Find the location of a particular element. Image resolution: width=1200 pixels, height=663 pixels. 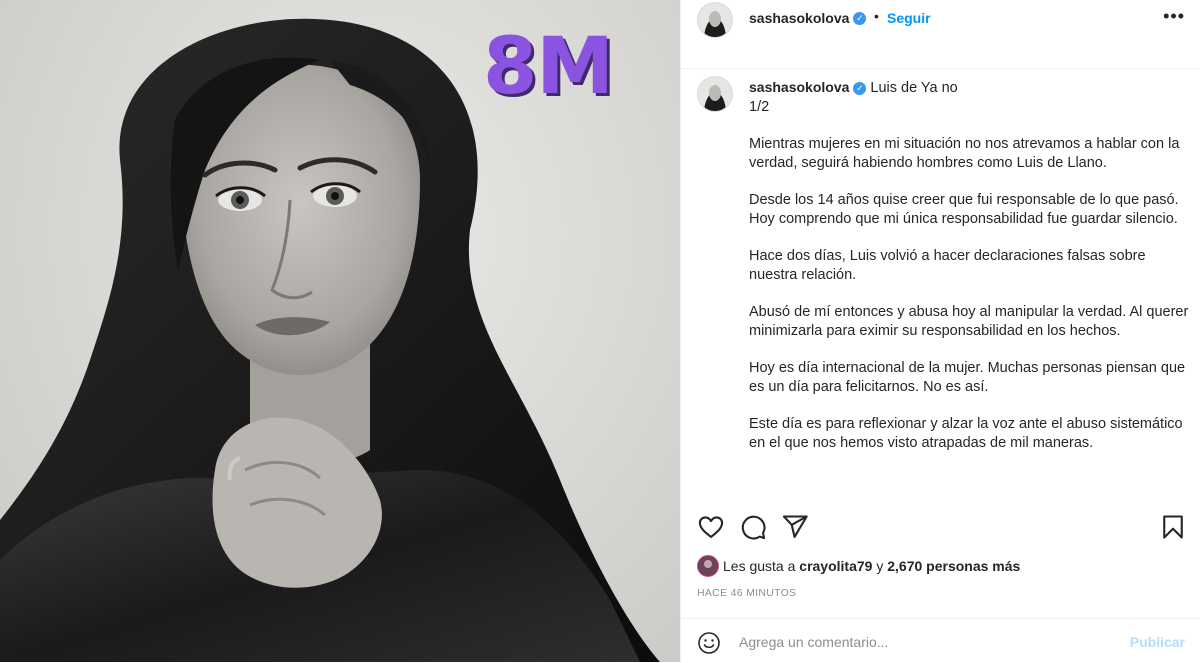

post-header: sashasokolova ✓ • Seguir ••• is located at coordinates (940, 34).